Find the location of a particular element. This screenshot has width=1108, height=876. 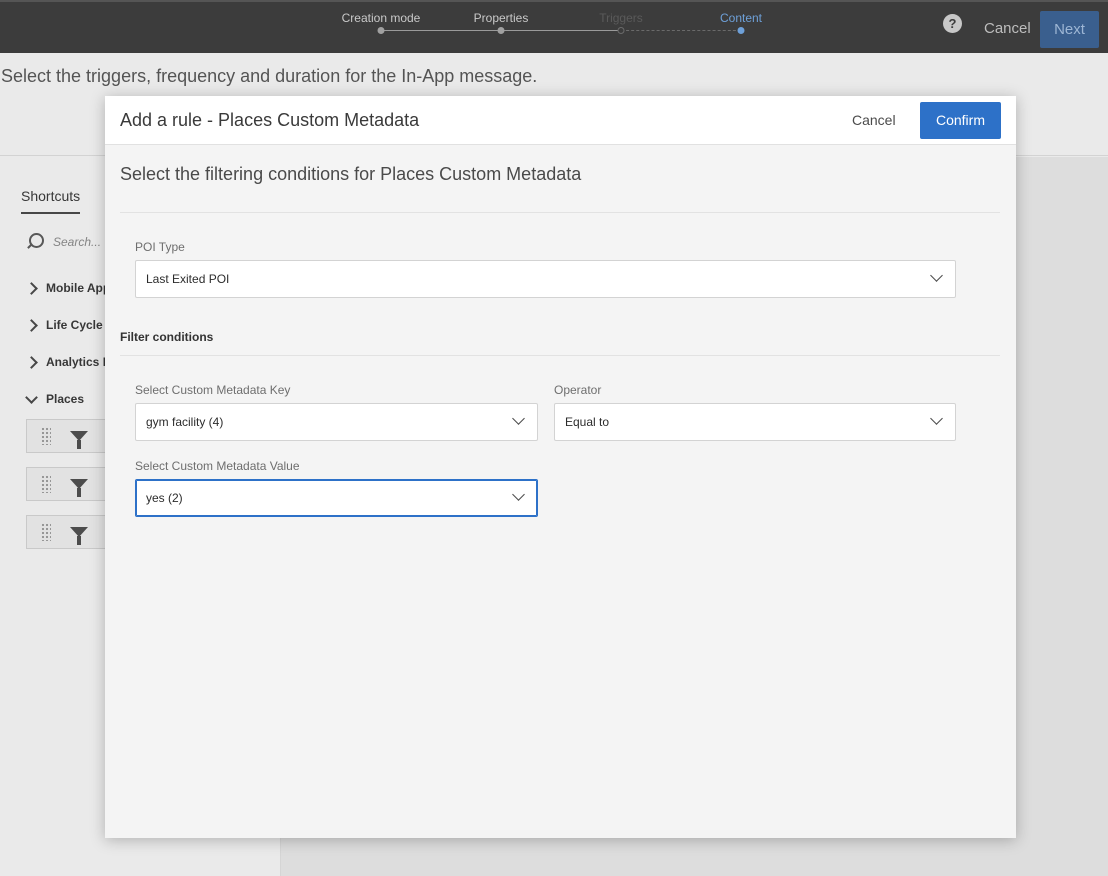

step-dot-triggers is located at coordinates (621, 30).